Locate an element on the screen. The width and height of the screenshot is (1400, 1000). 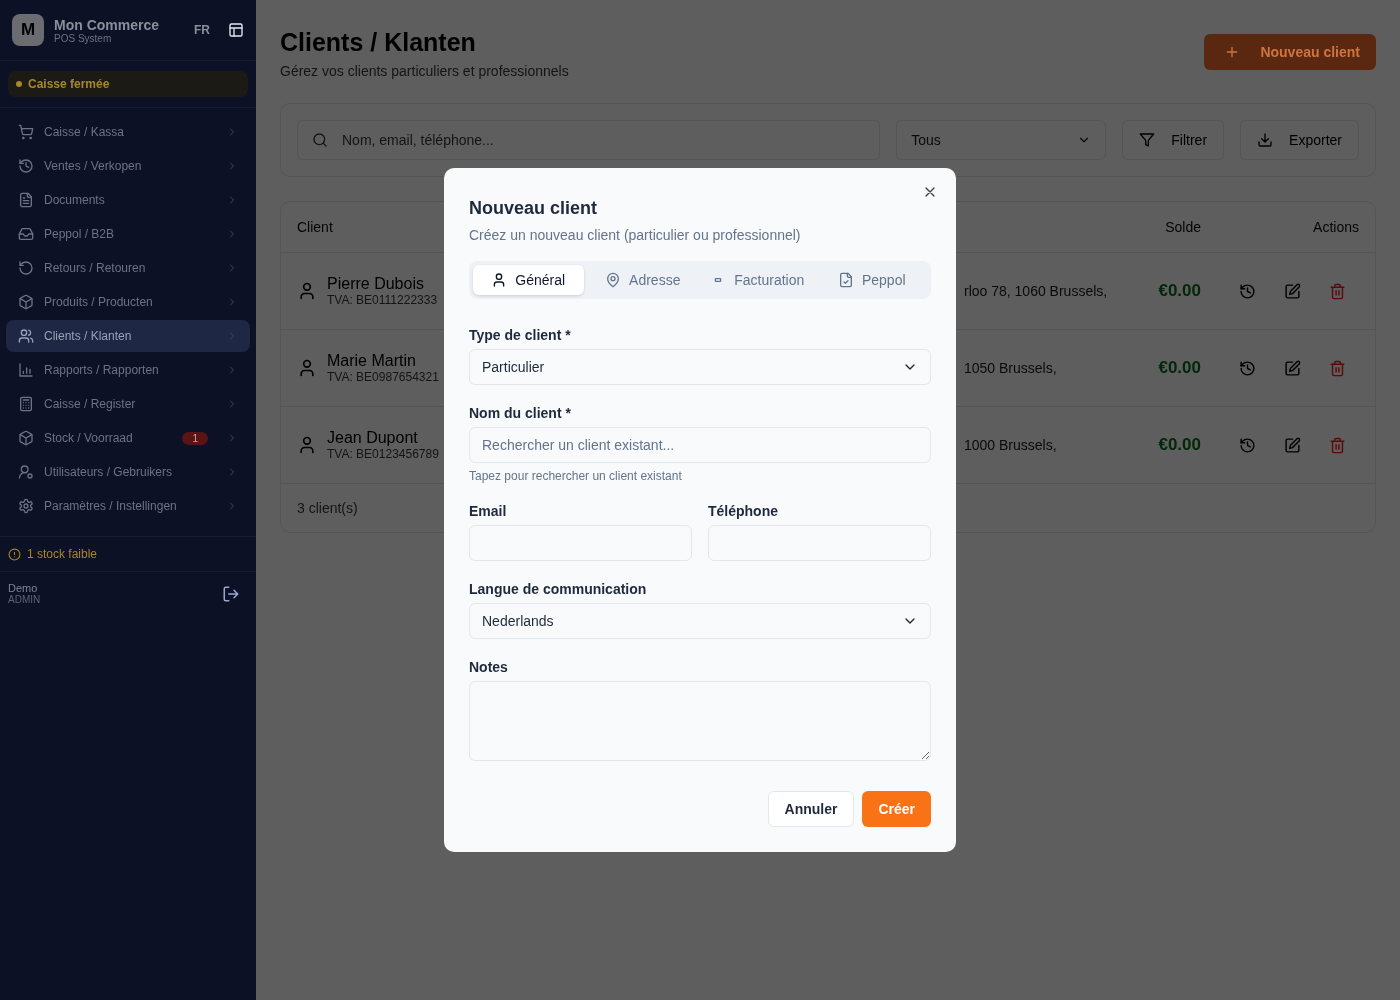
sidebar-item: Produits / Producten is located at coordinates (128, 302).